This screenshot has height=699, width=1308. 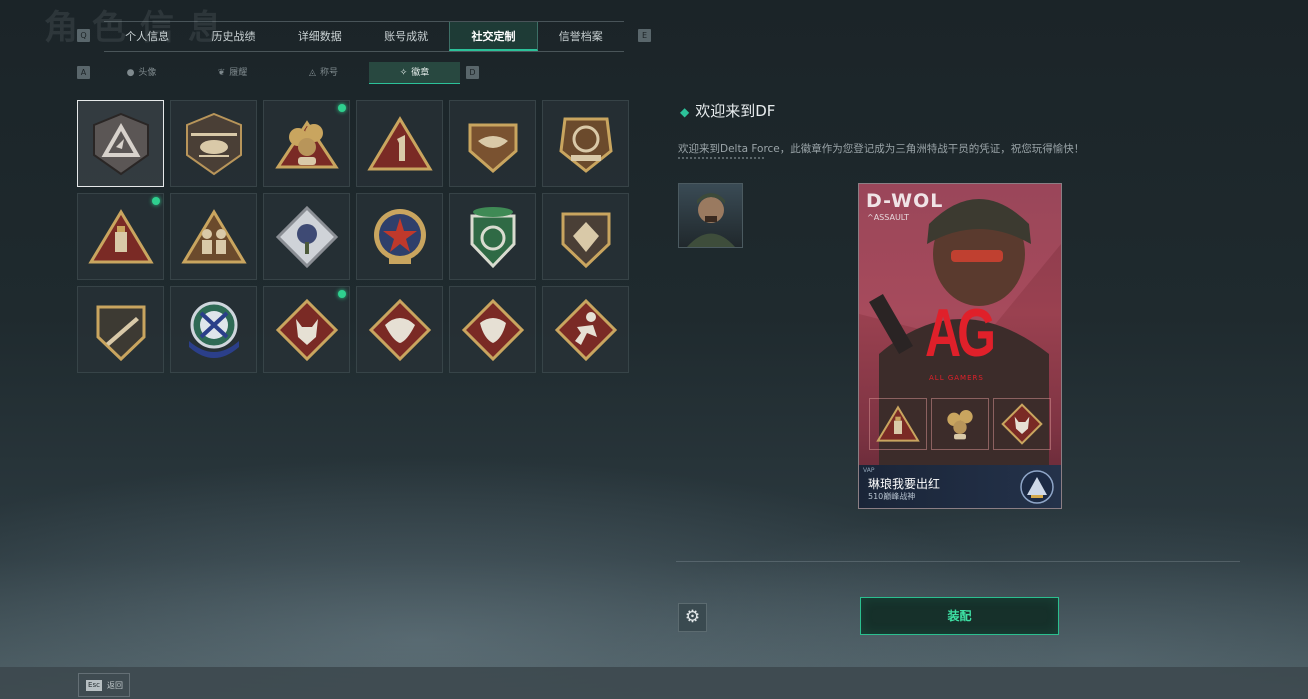 What do you see at coordinates (83, 72) in the screenshot?
I see `prev-subtab-key-hint: A` at bounding box center [83, 72].